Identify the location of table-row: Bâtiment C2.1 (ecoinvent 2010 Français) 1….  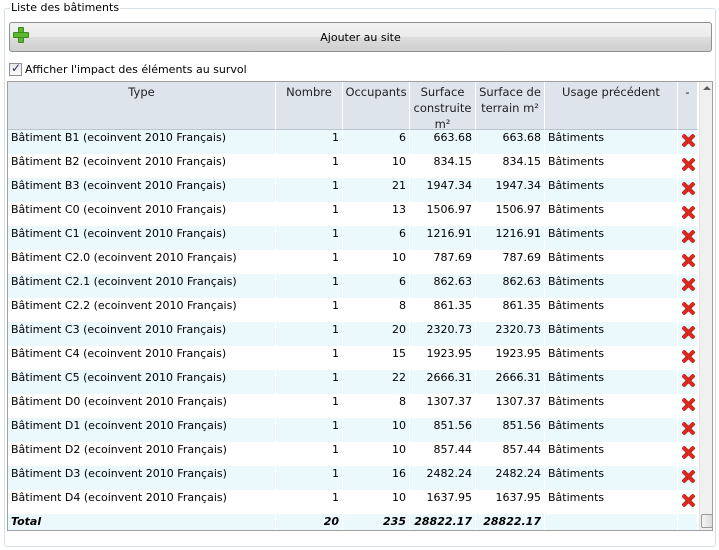
(353, 286).